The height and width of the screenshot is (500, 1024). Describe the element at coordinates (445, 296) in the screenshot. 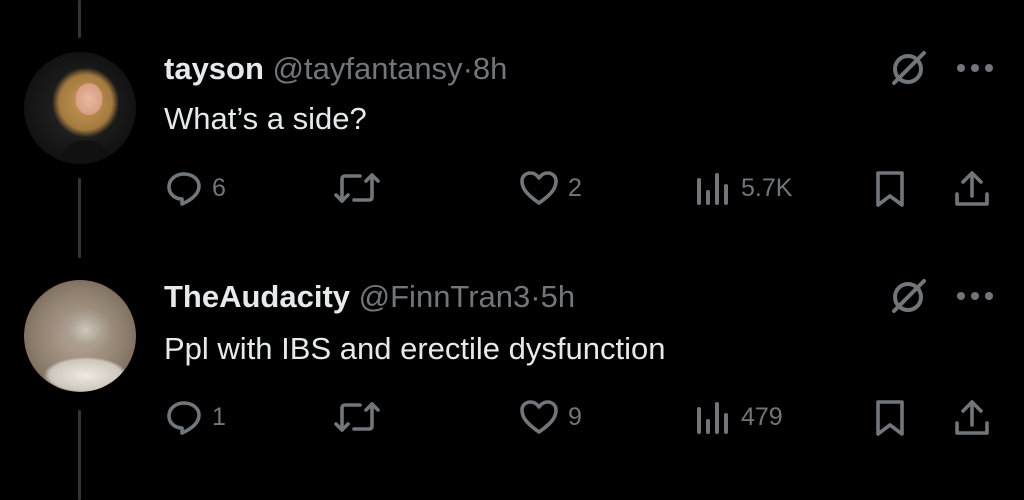

I see `author-handle: @FinnTran3` at that location.